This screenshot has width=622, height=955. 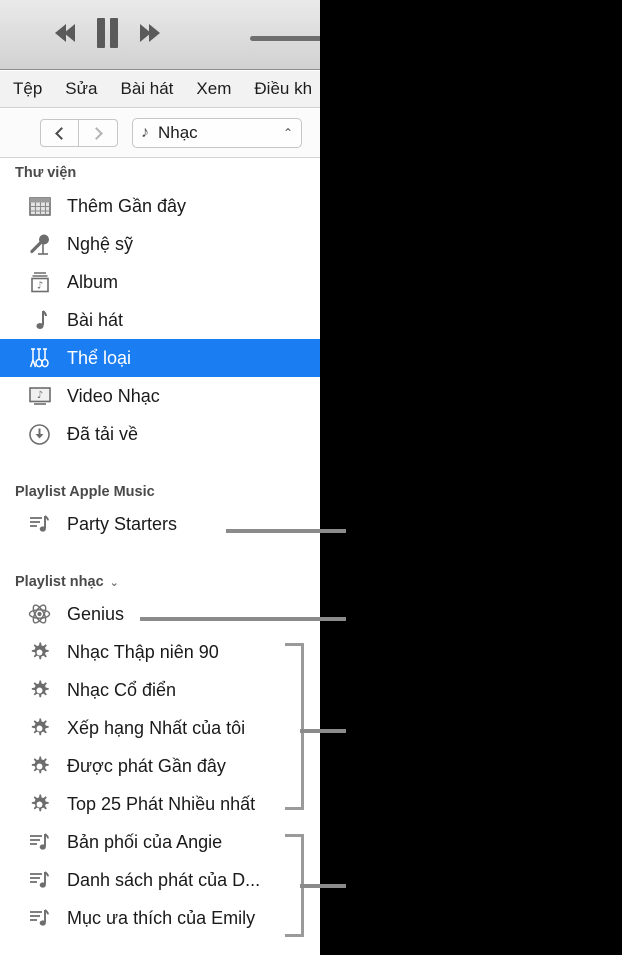 What do you see at coordinates (100, 243) in the screenshot?
I see `sidebar-item-label: Nghệ sỹ` at bounding box center [100, 243].